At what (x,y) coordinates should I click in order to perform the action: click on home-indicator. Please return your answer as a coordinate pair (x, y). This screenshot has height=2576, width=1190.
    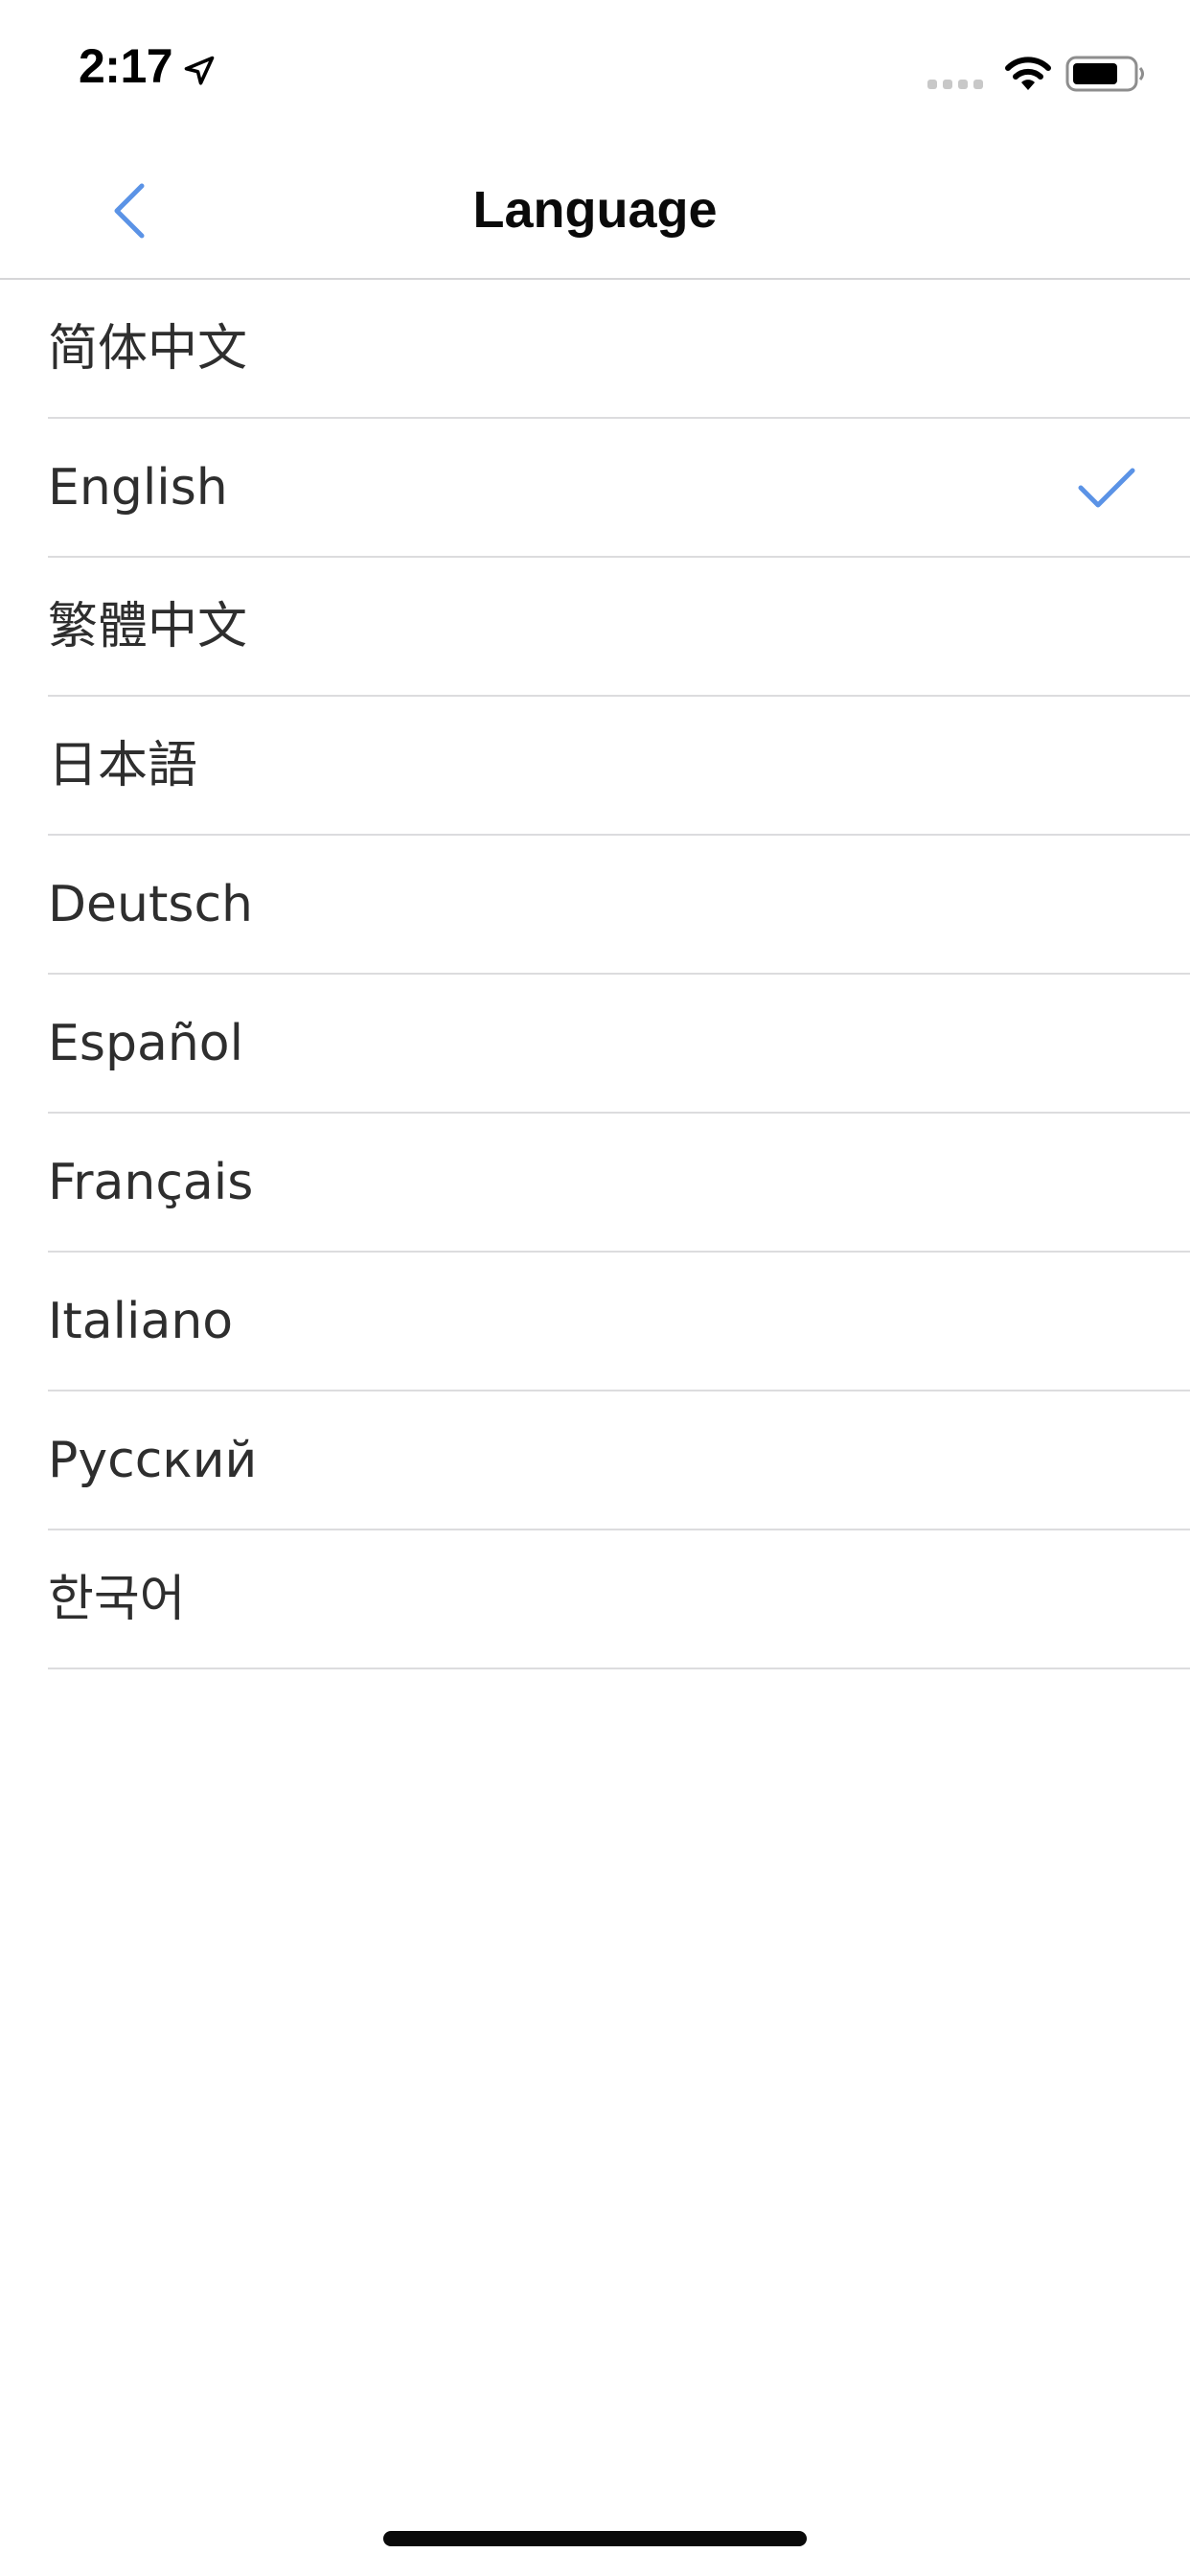
    Looking at the image, I should click on (595, 2538).